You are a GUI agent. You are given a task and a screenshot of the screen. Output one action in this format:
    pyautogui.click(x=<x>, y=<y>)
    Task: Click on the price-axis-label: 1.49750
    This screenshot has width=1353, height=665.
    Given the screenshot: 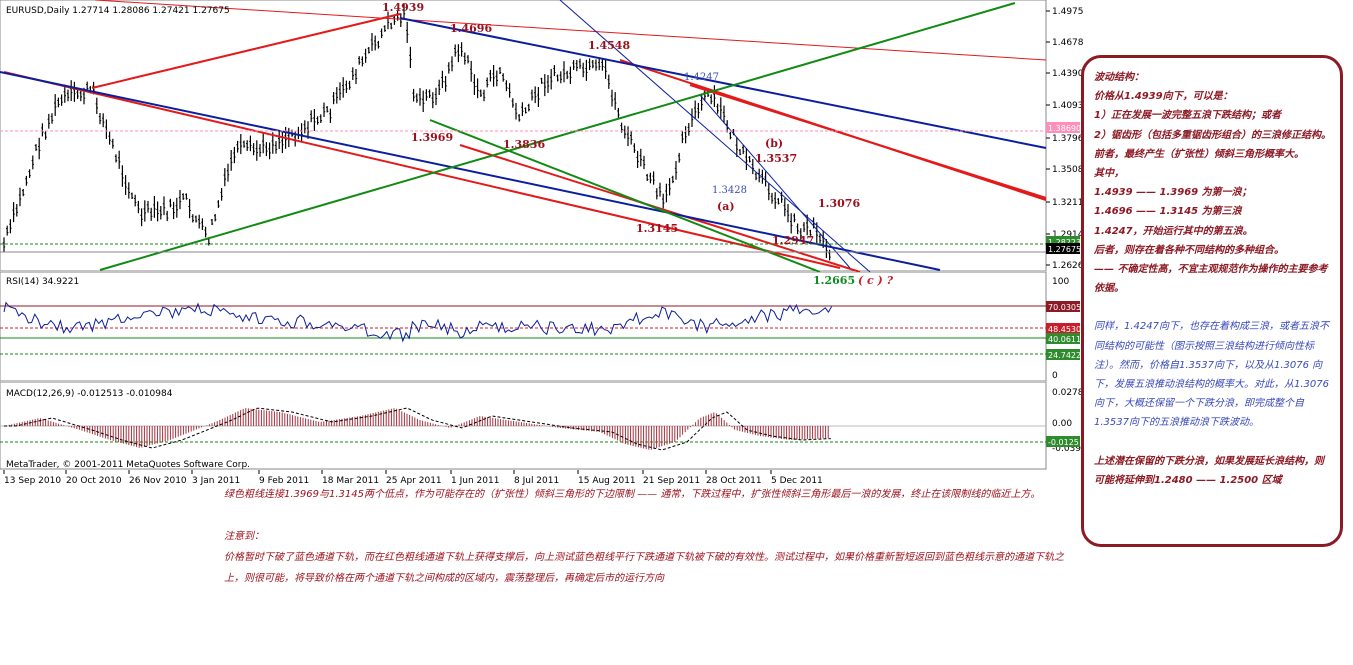 What is the action you would take?
    pyautogui.click(x=1068, y=12)
    